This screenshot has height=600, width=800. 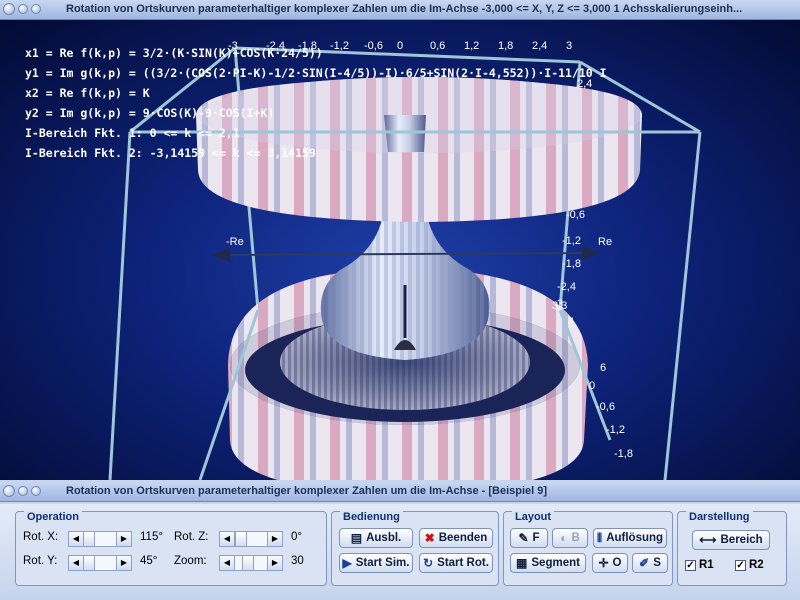 I want to click on f-button: ✎ F, so click(x=529, y=538).